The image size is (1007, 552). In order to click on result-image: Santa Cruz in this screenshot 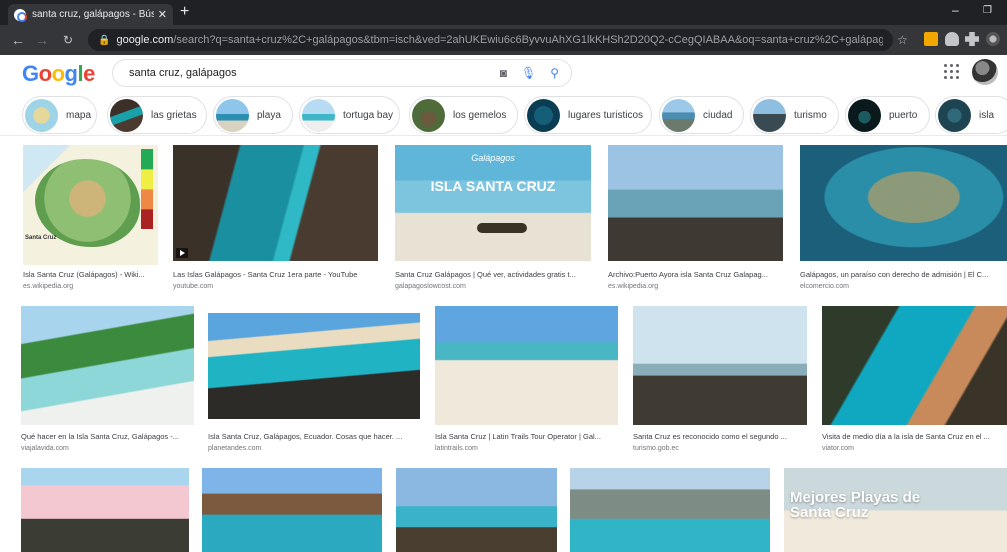, I will do `click(90, 205)`.